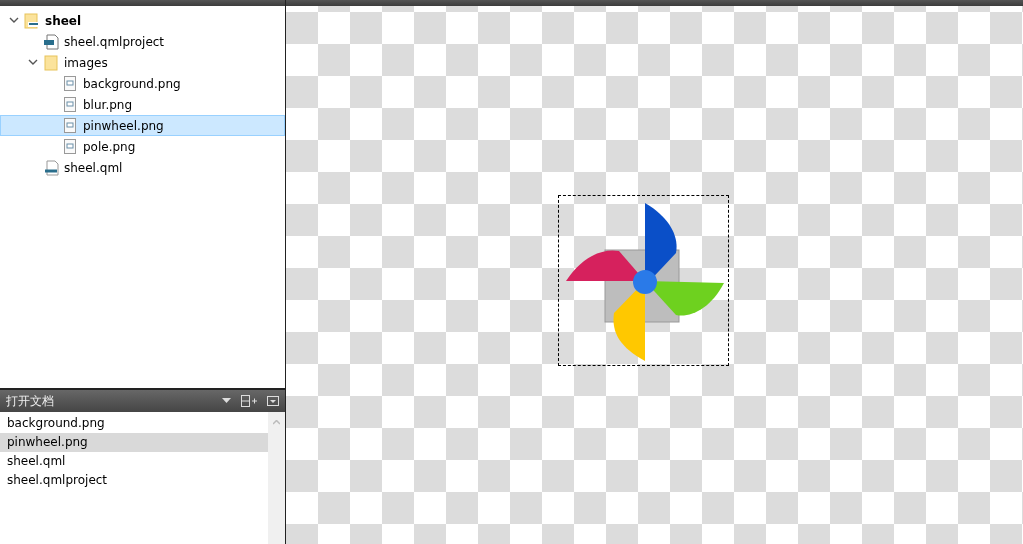  What do you see at coordinates (142, 167) in the screenshot?
I see `tree-item: sheel.qml` at bounding box center [142, 167].